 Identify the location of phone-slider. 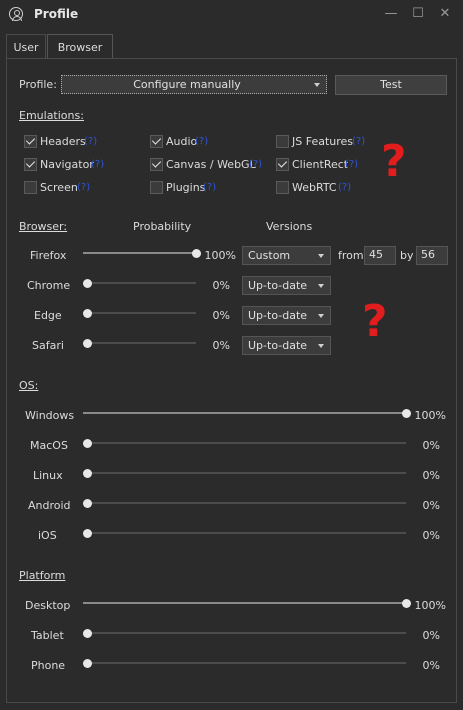
(244, 663).